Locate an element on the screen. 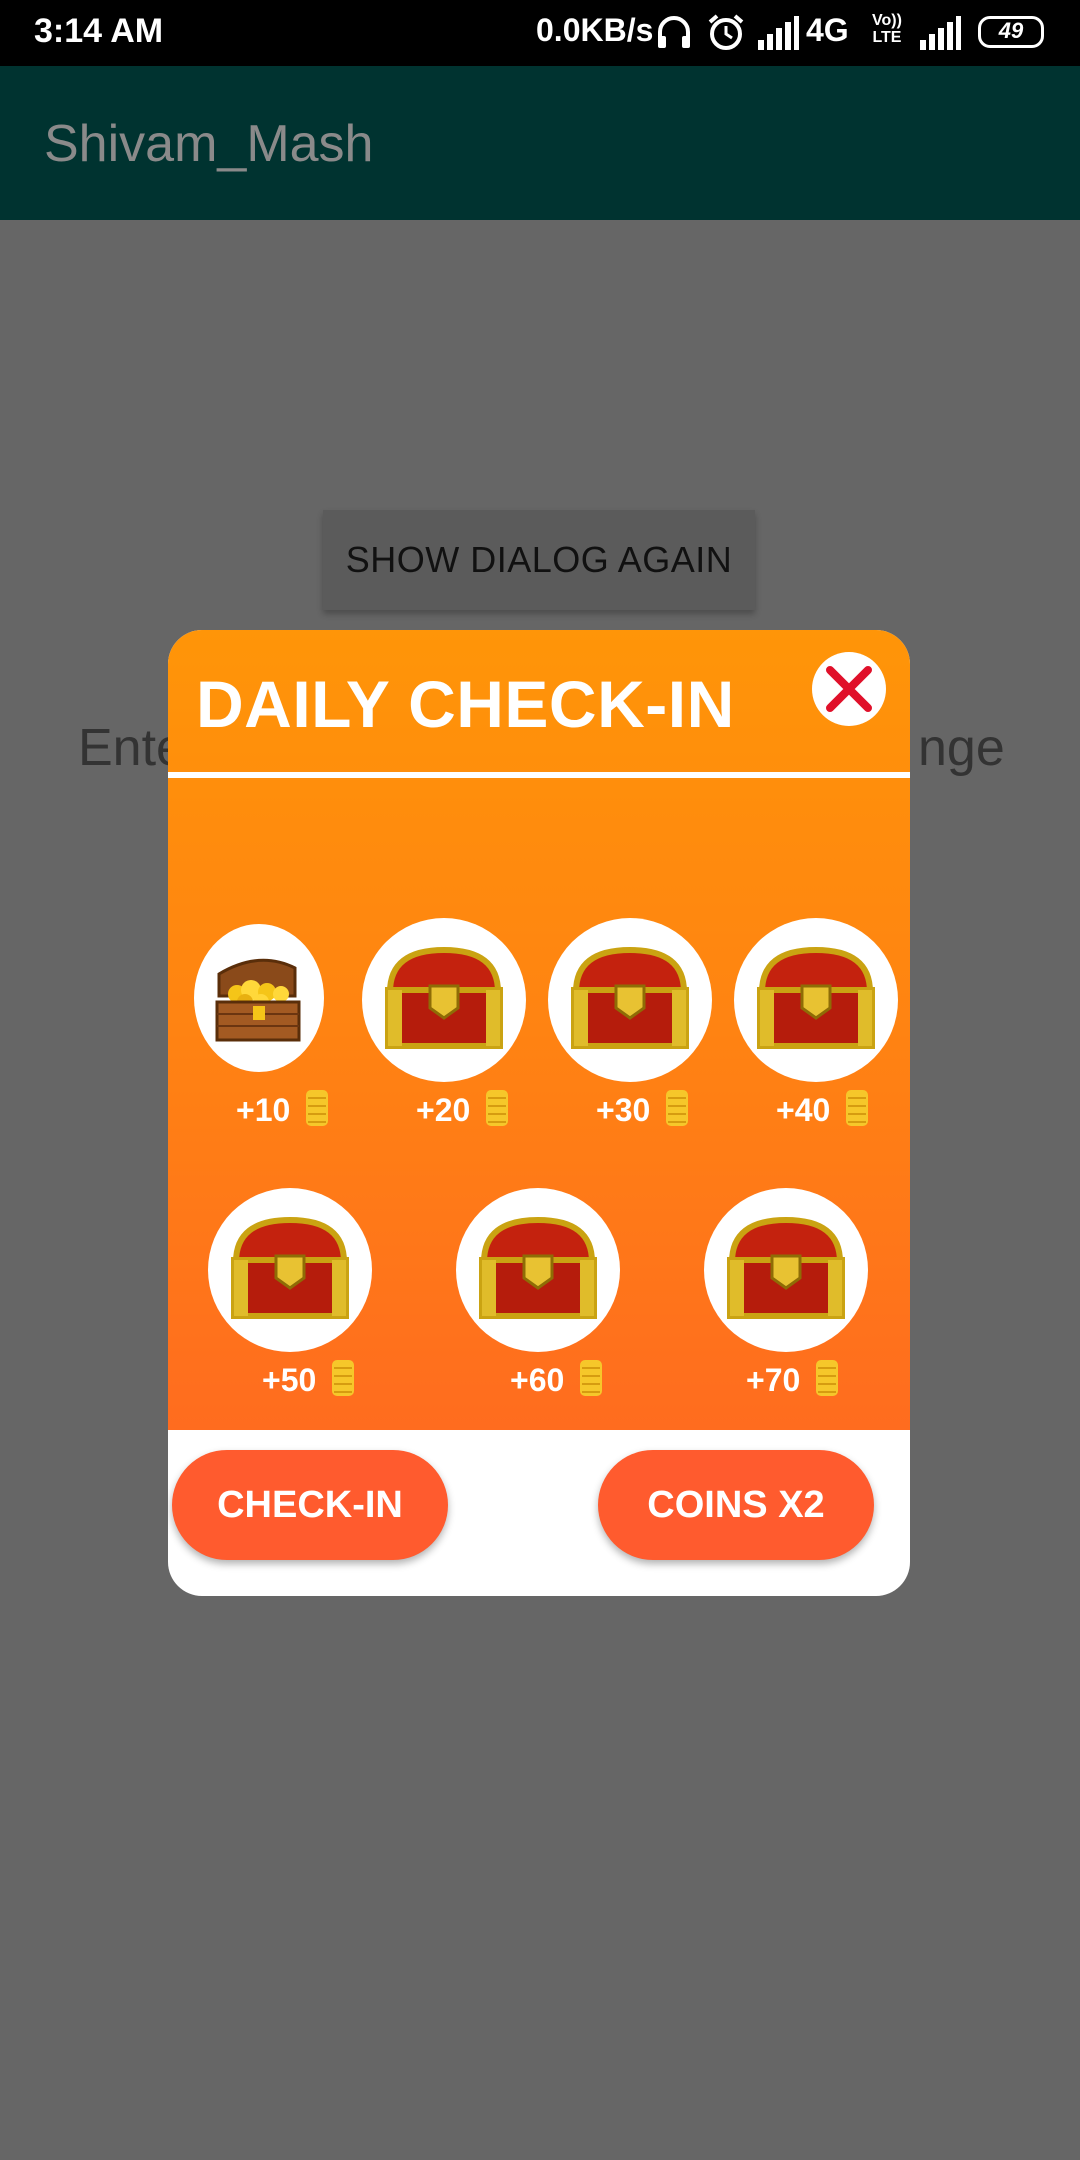 The image size is (1080, 2160). volte-top: Vo)) is located at coordinates (887, 20).